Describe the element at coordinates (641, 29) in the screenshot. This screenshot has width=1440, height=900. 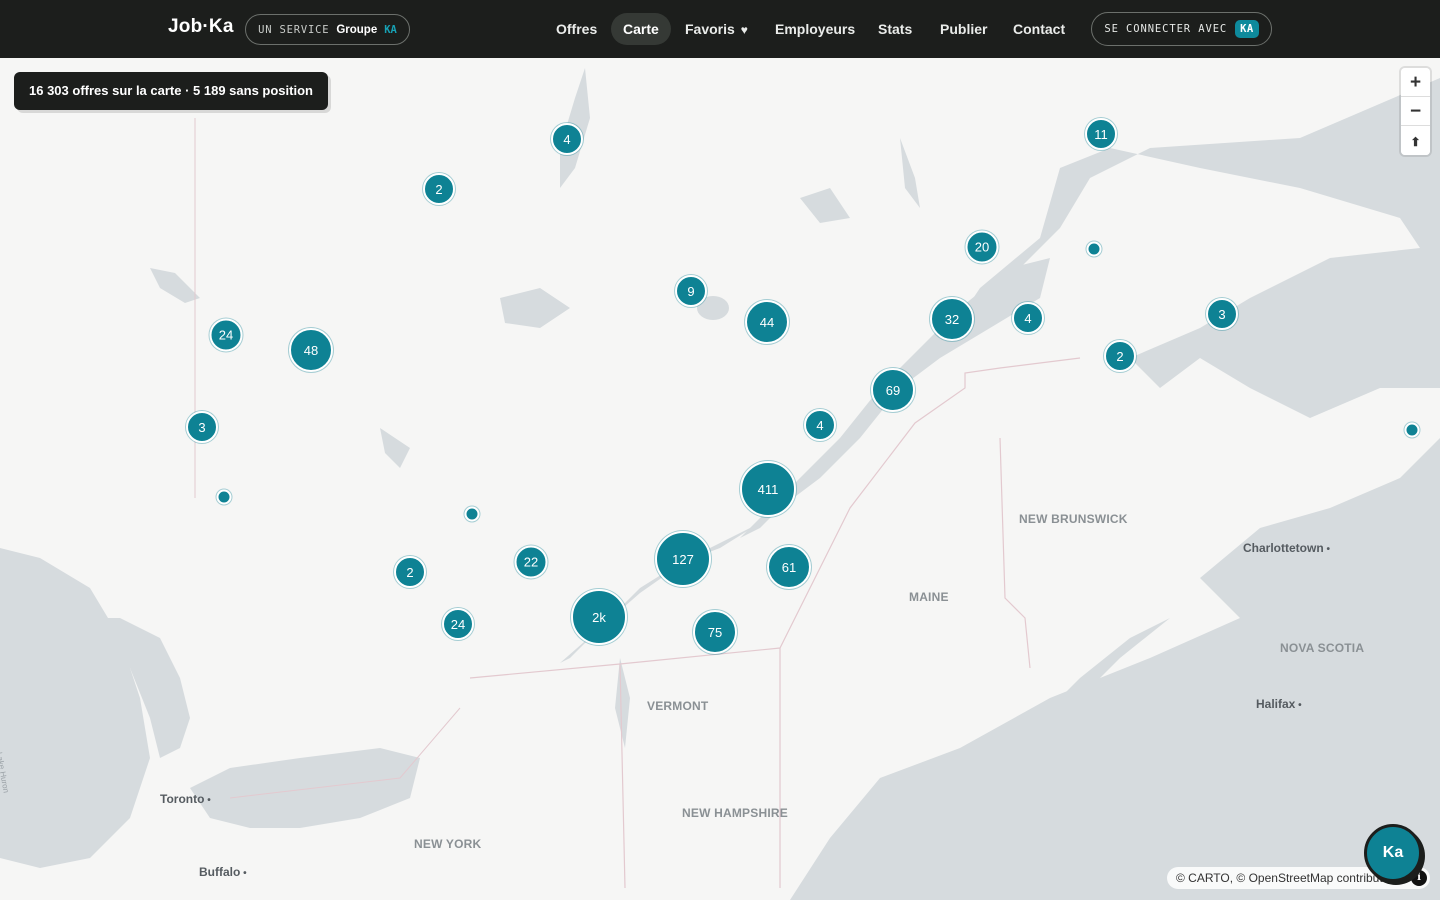
I see `nav-carte: Carte` at that location.